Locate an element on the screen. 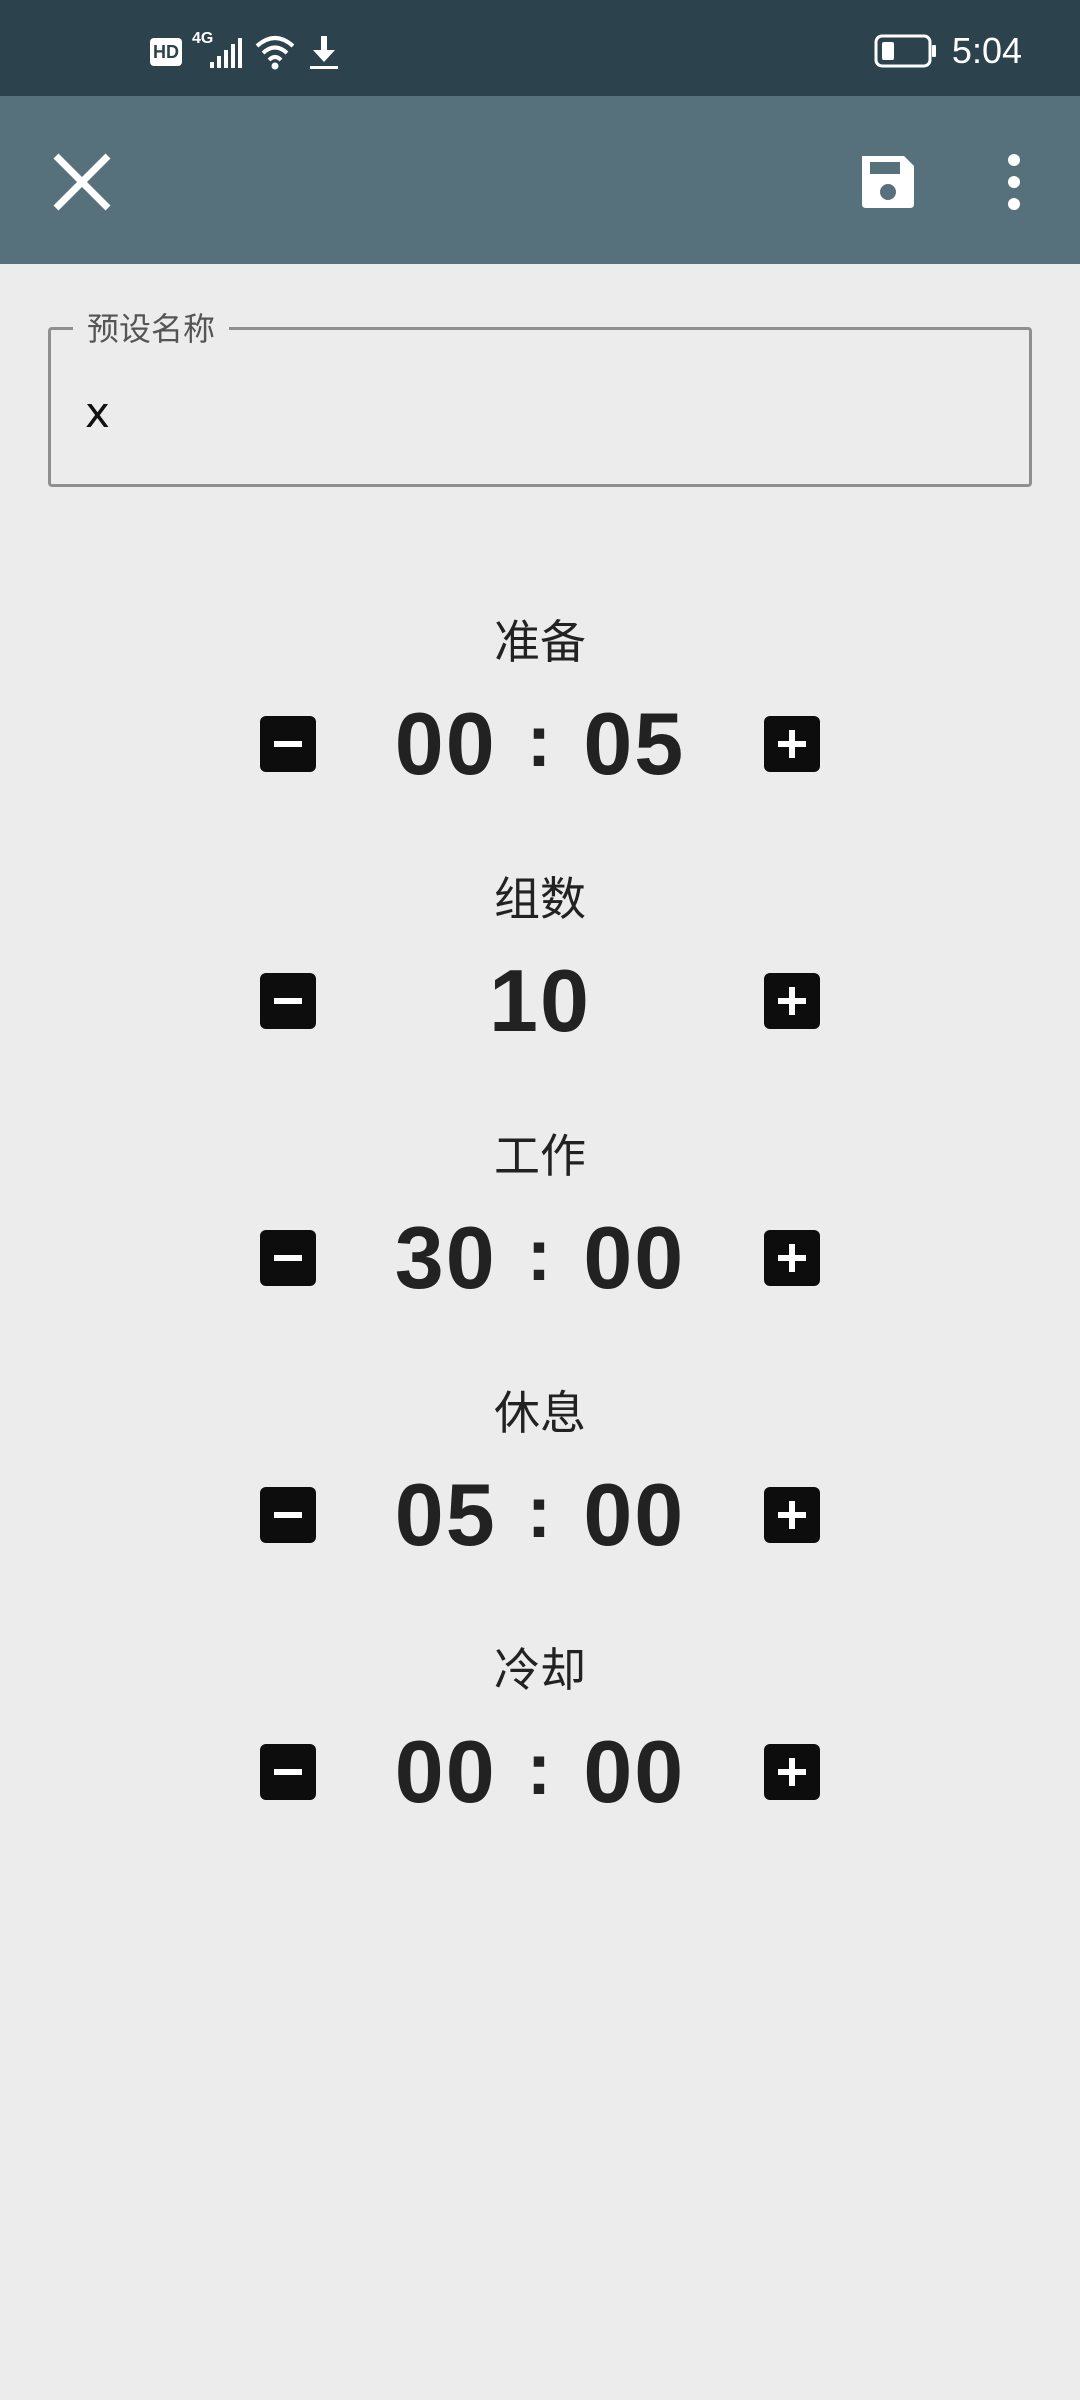 This screenshot has height=2400, width=1080. prepare-seconds: 05 is located at coordinates (634, 743).